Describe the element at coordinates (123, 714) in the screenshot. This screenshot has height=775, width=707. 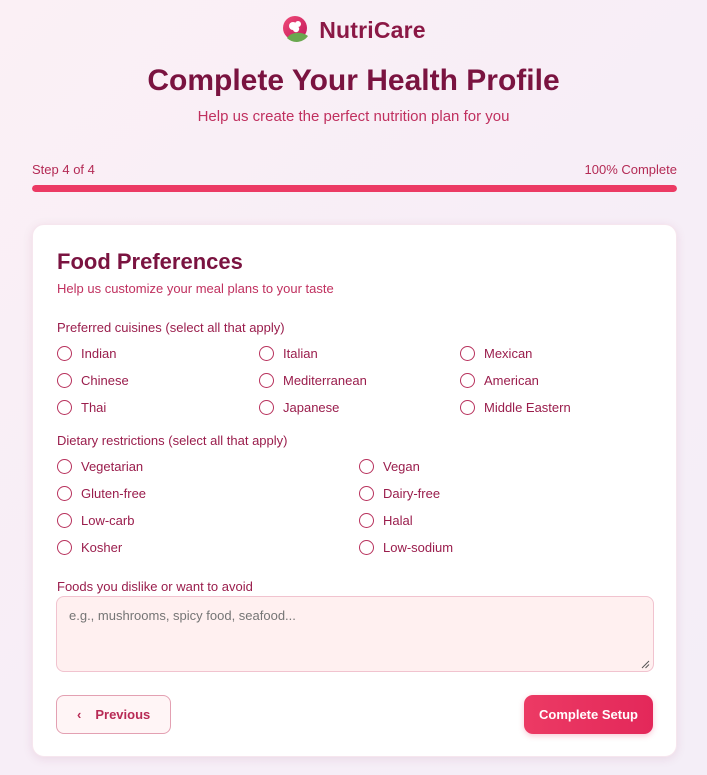
I see `previous-button-label: Previous` at that location.